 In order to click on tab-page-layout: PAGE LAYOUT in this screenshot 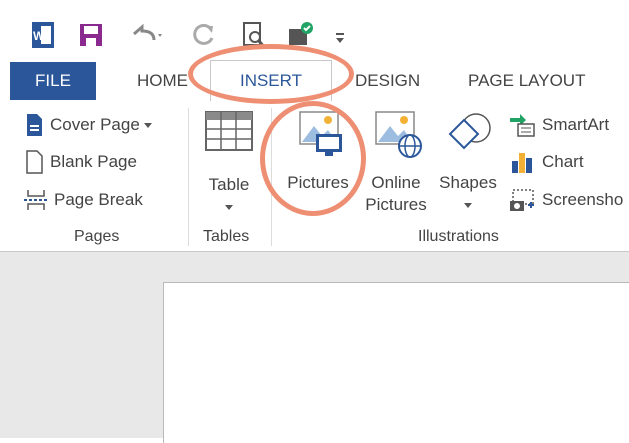, I will do `click(526, 81)`.